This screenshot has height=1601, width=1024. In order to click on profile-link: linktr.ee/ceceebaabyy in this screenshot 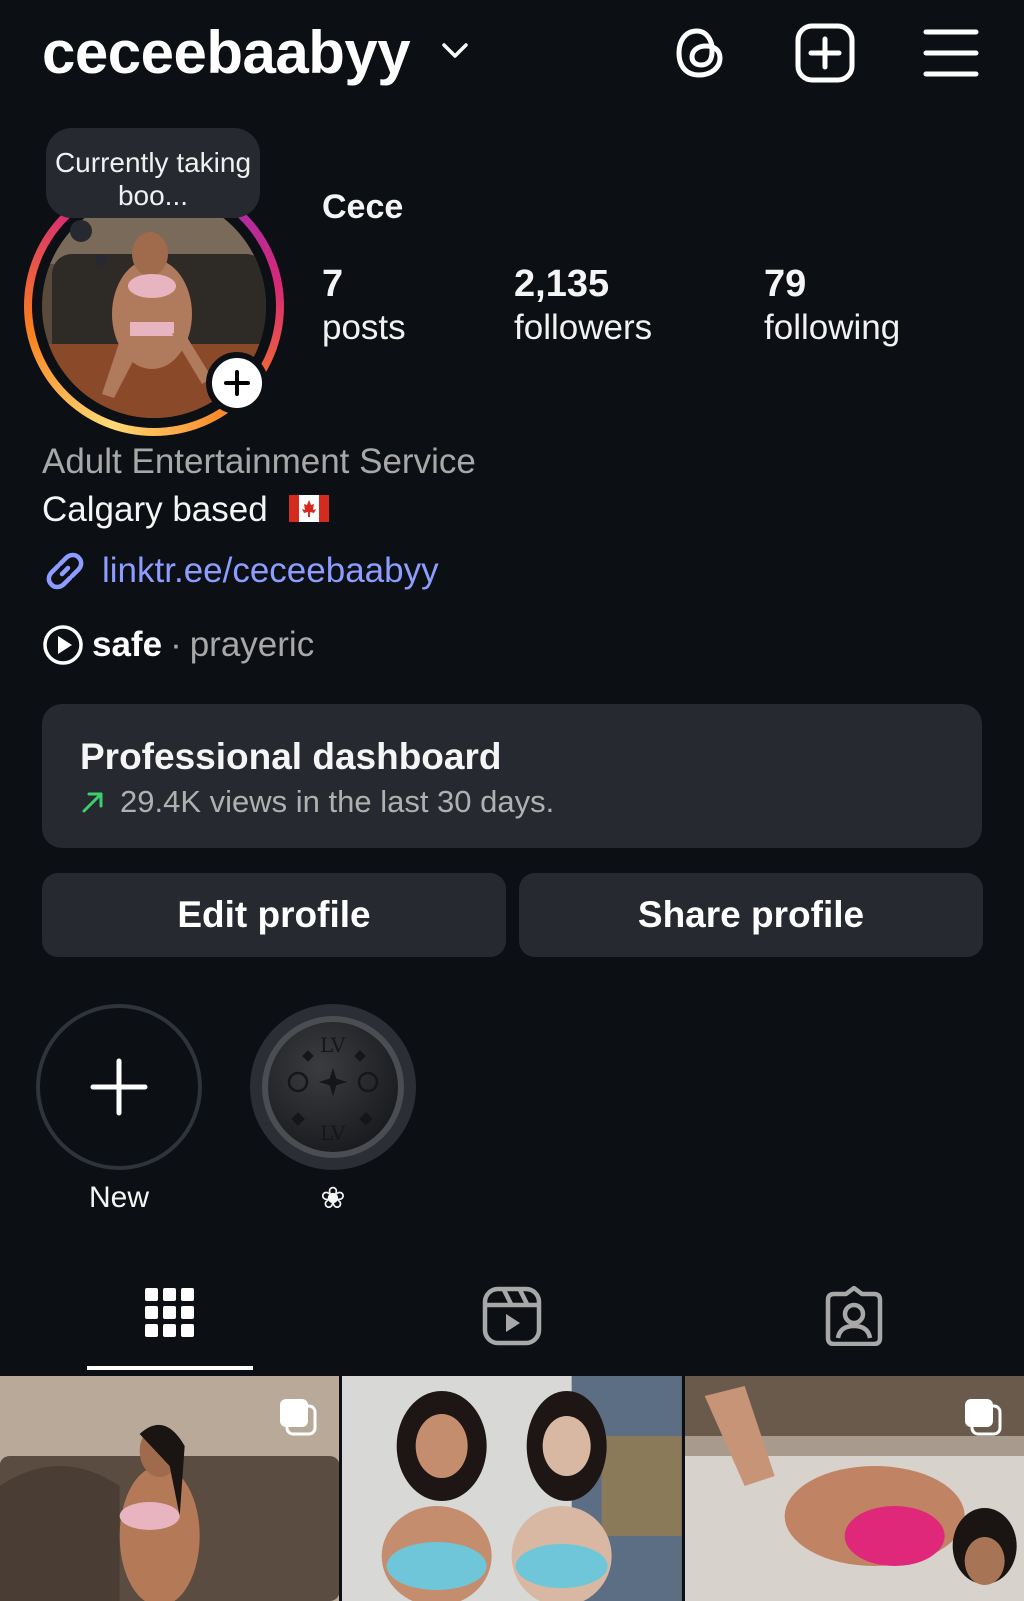, I will do `click(240, 571)`.